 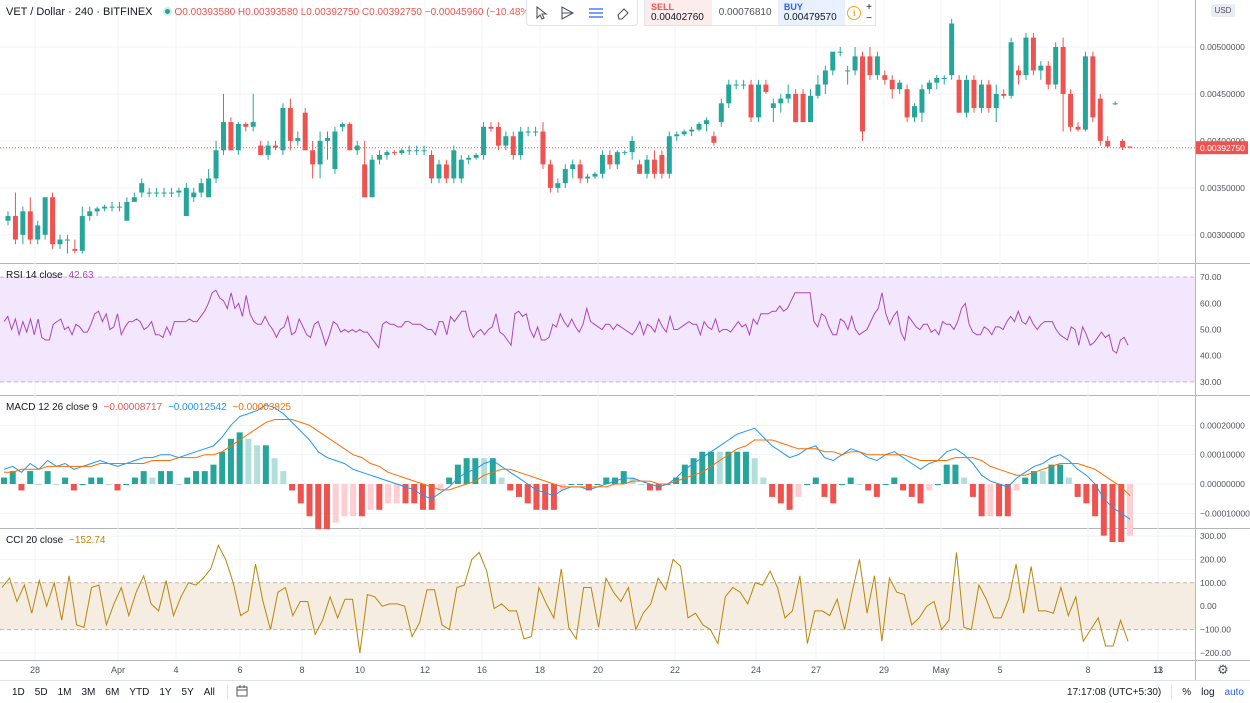 I want to click on rsi-label: RSI 14 close, so click(x=34, y=275).